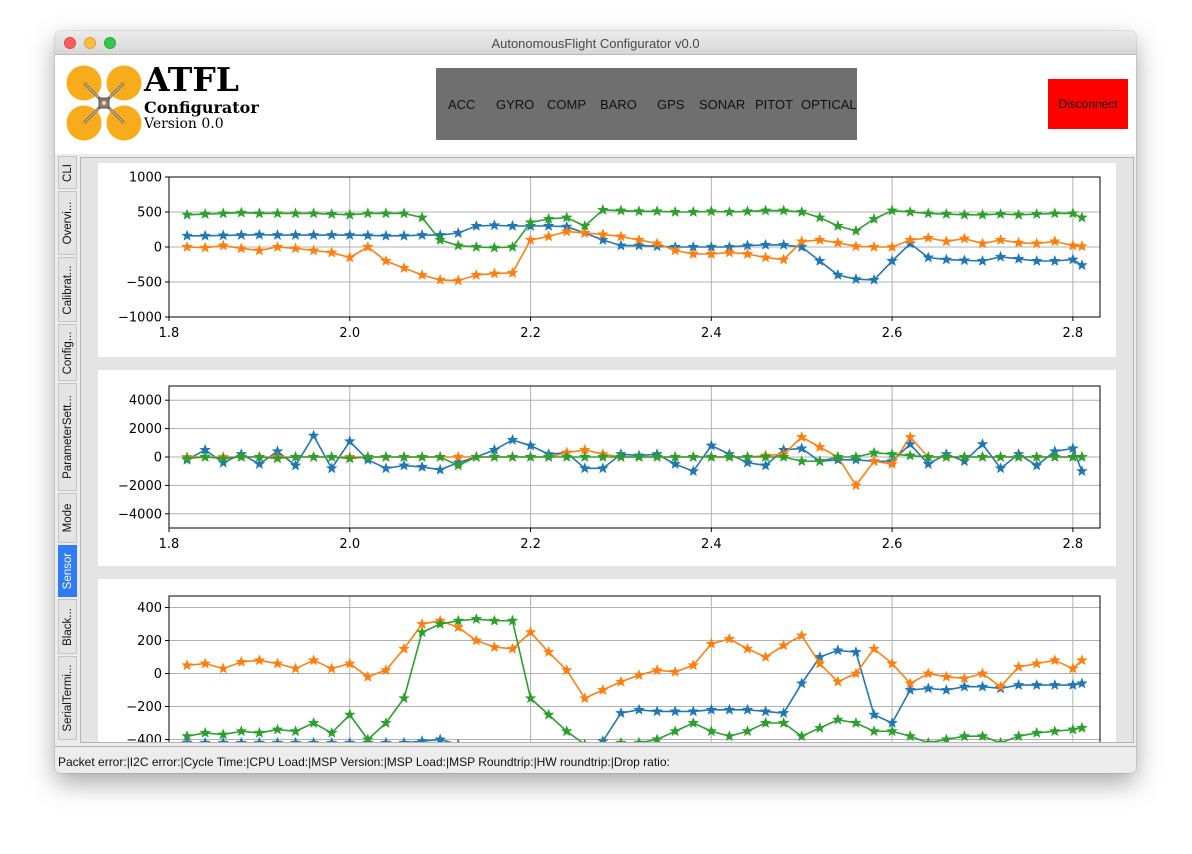 The height and width of the screenshot is (854, 1192). Describe the element at coordinates (144, 707) in the screenshot. I see `y-tick-label: −200` at that location.